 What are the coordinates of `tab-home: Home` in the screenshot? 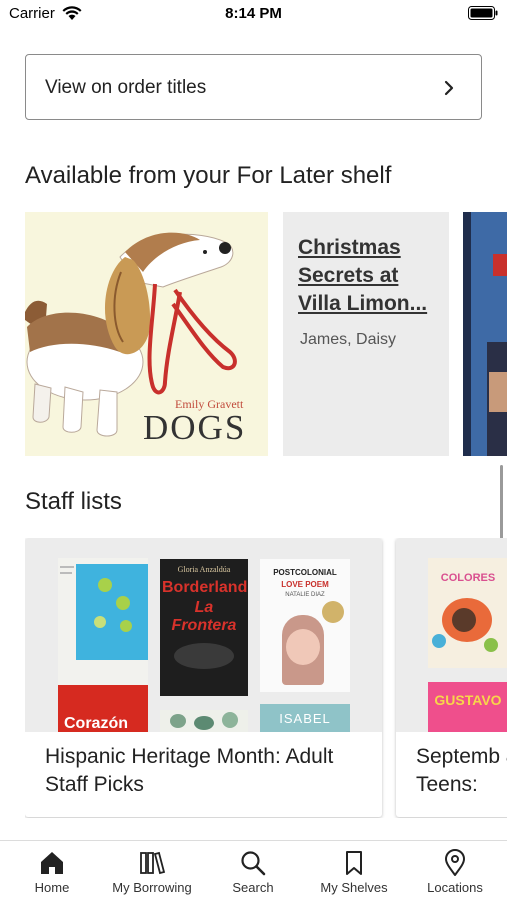 It's located at (52, 870).